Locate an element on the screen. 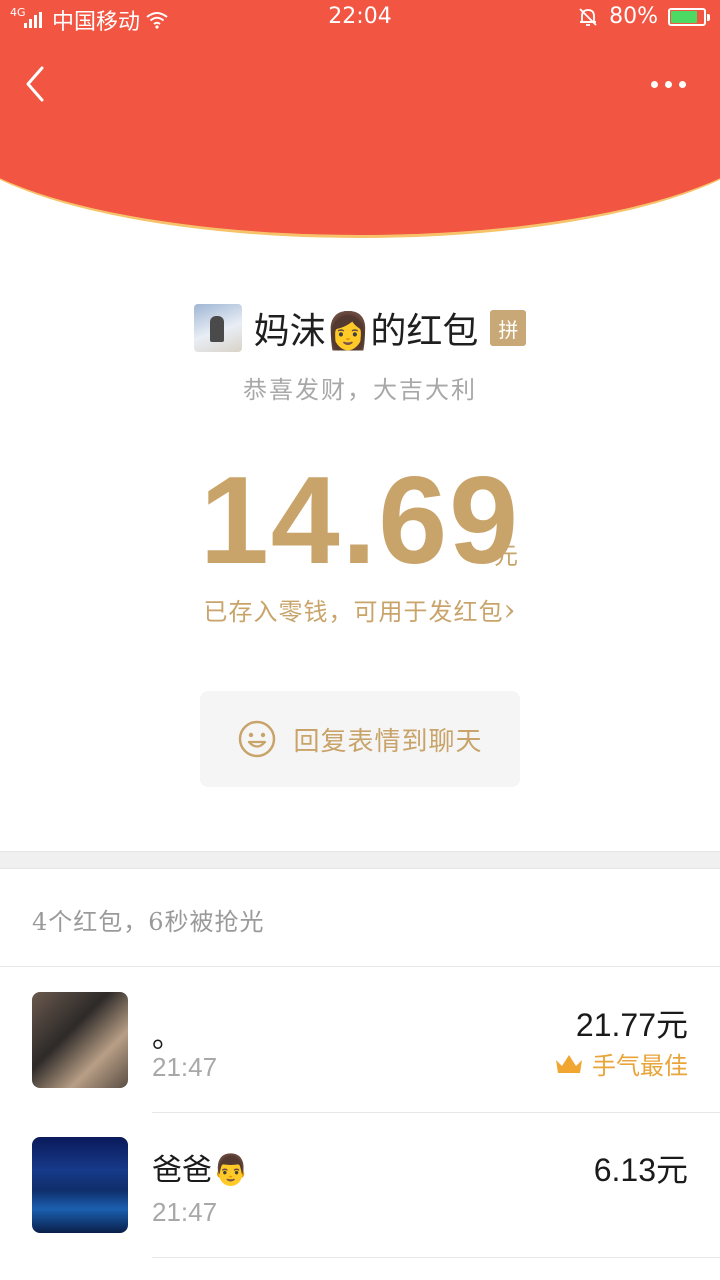  recipient-name: 。 is located at coordinates (167, 1037).